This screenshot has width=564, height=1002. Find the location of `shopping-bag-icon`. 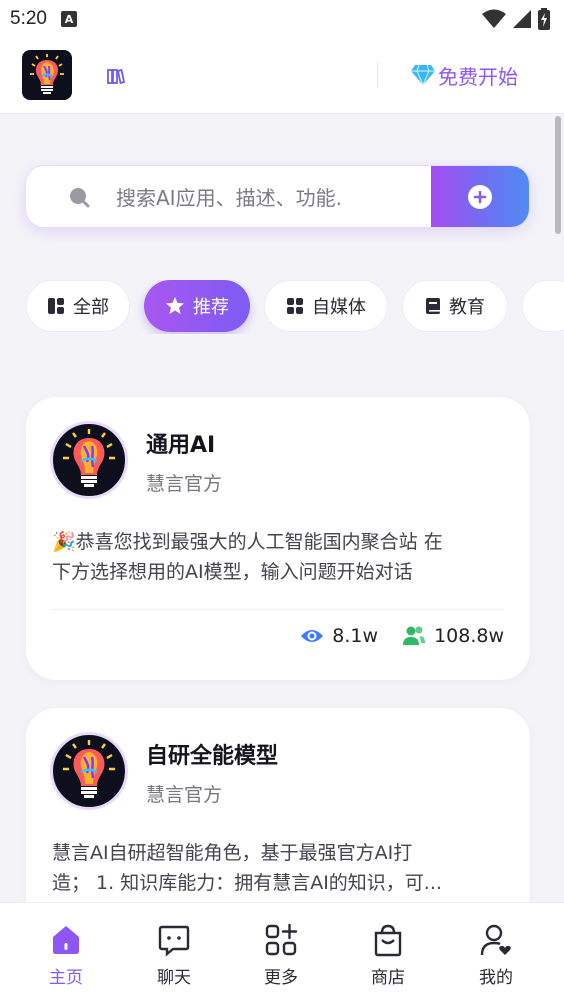

shopping-bag-icon is located at coordinates (388, 940).